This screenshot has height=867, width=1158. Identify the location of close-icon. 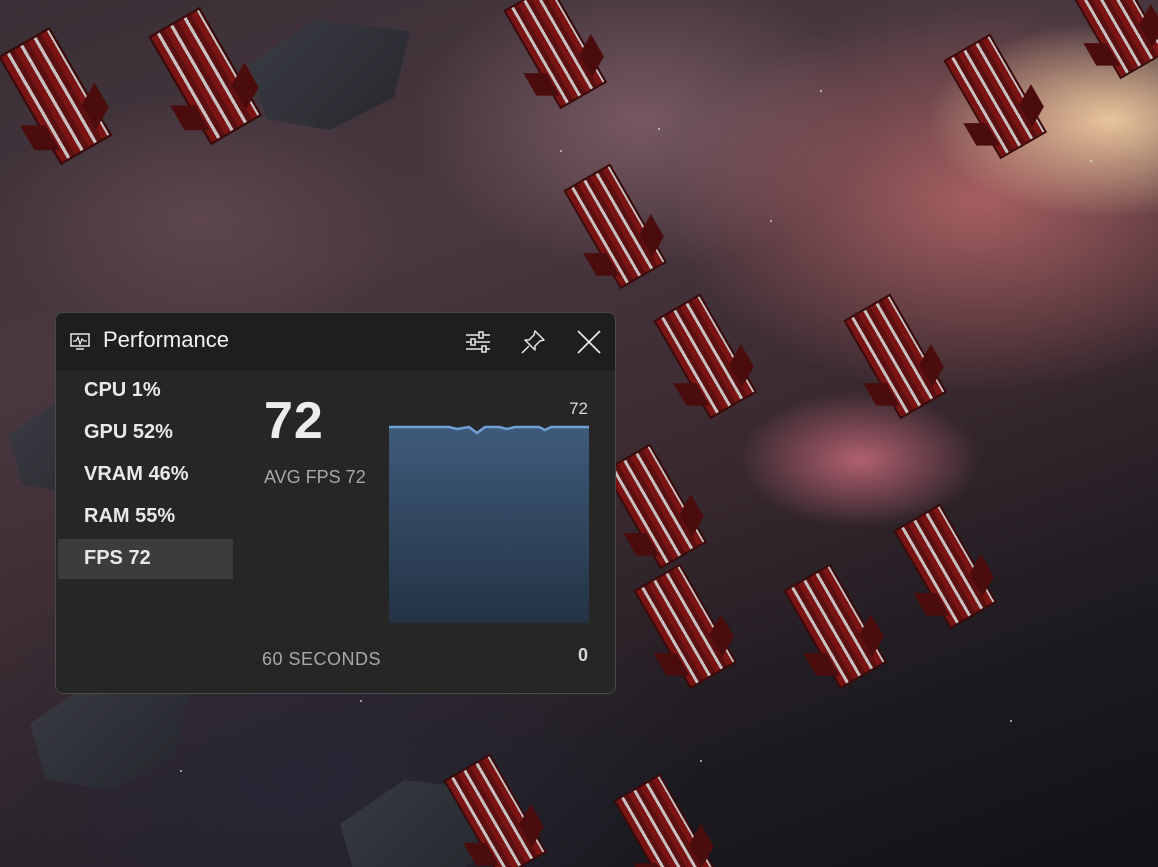
(589, 342).